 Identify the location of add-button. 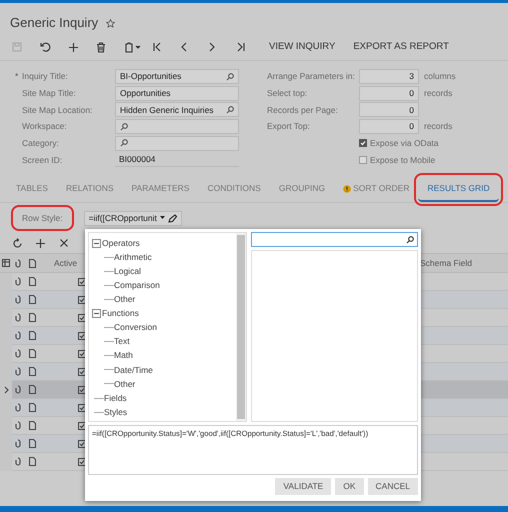
(40, 243).